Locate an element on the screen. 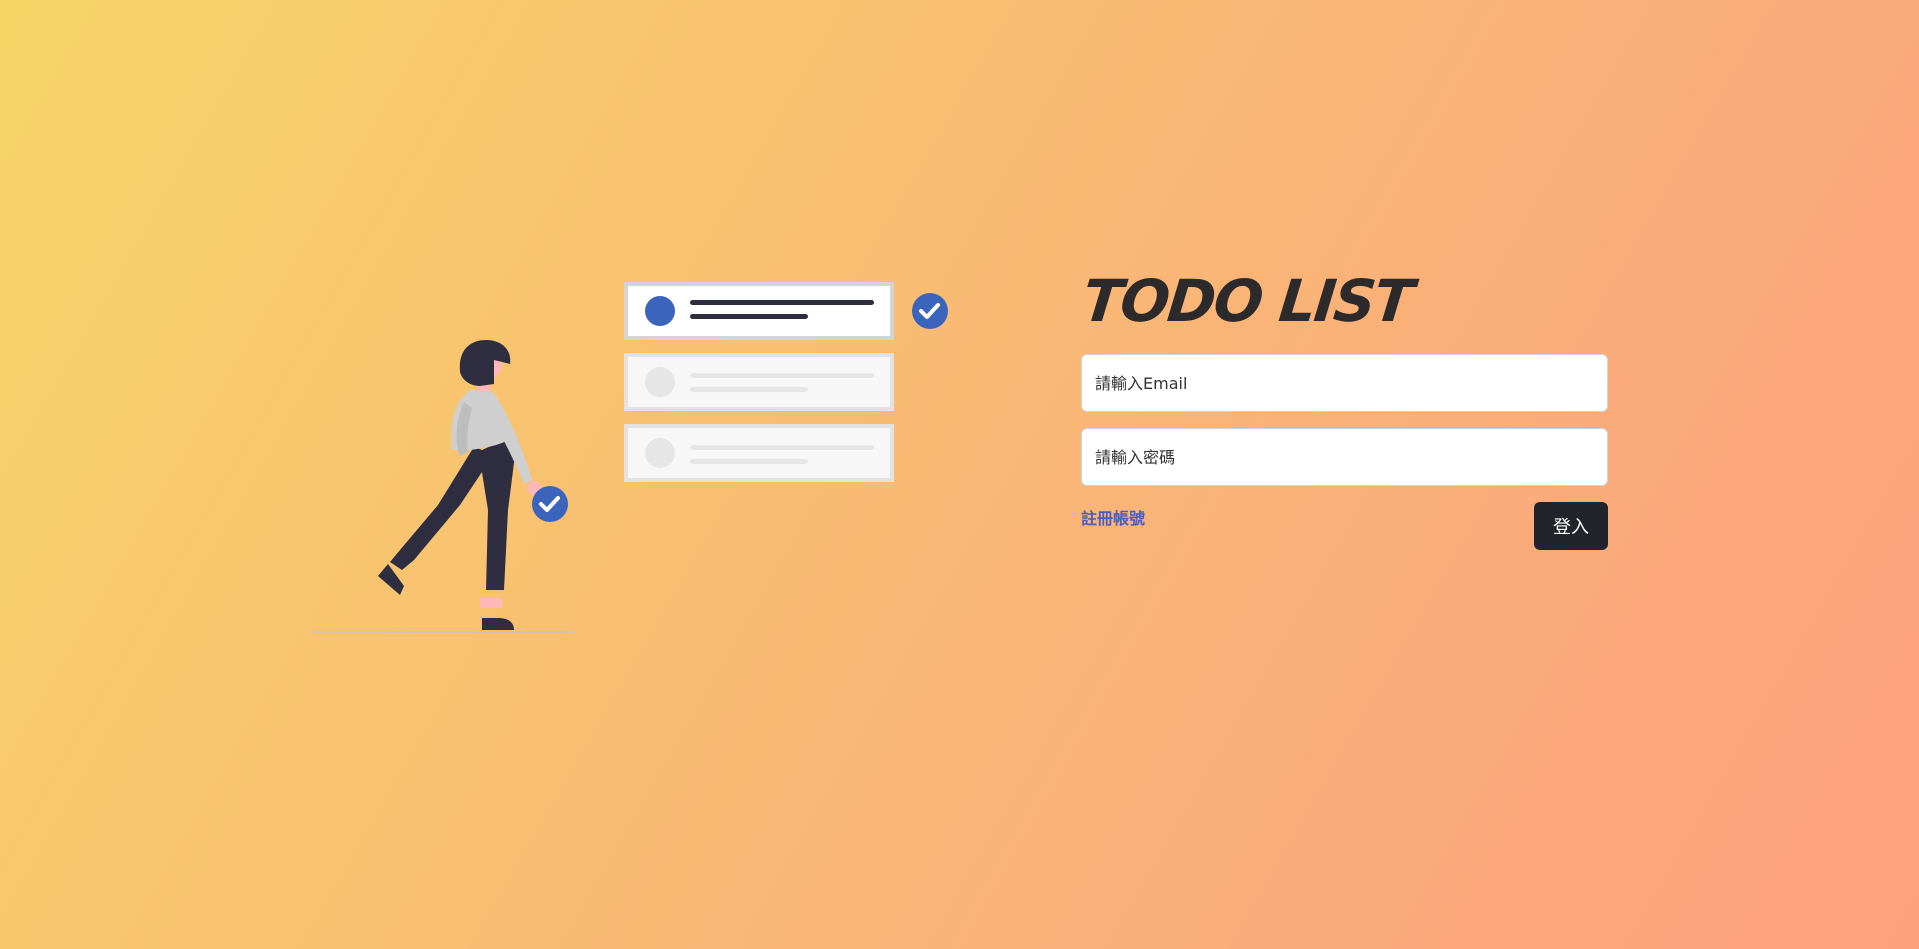  checklist-card-active is located at coordinates (759, 311).